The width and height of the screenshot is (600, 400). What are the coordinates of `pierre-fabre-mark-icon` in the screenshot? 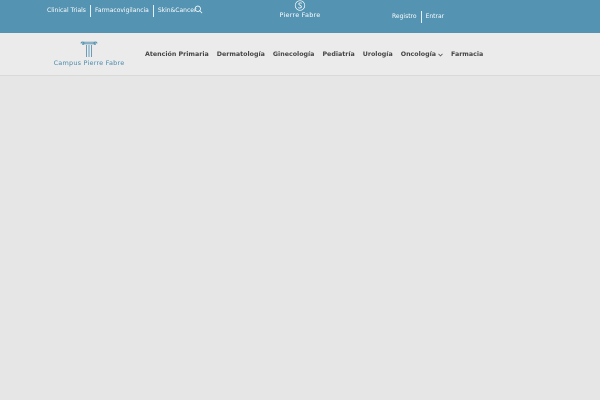 It's located at (300, 5).